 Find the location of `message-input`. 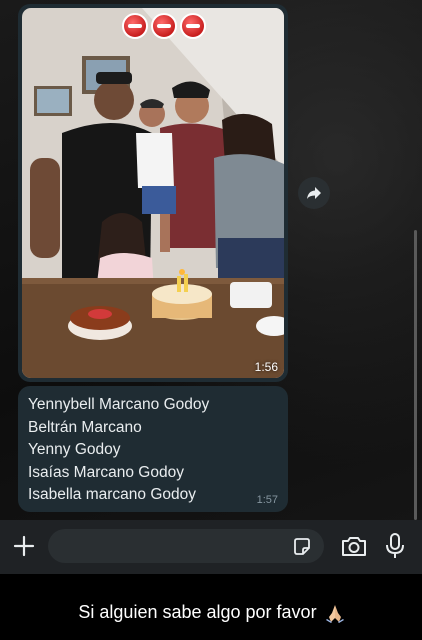

message-input is located at coordinates (174, 547).